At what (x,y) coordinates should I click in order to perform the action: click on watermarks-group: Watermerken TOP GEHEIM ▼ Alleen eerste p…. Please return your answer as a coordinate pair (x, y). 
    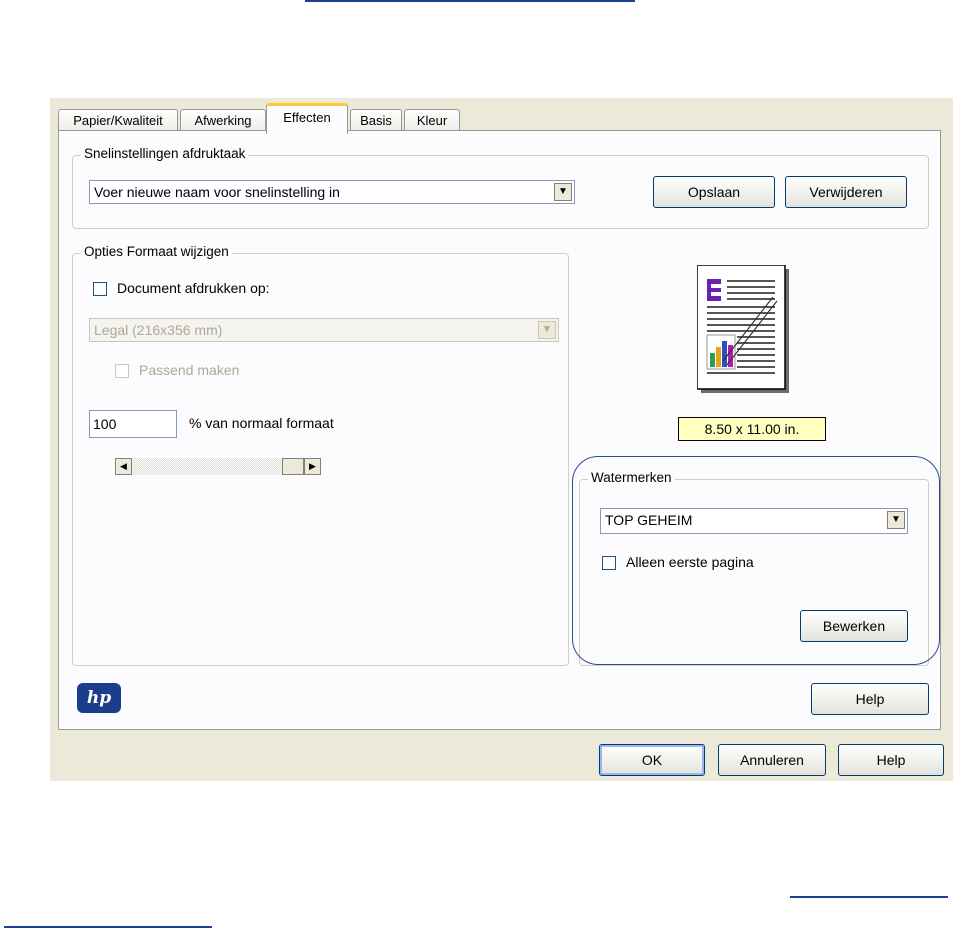
    Looking at the image, I should click on (754, 568).